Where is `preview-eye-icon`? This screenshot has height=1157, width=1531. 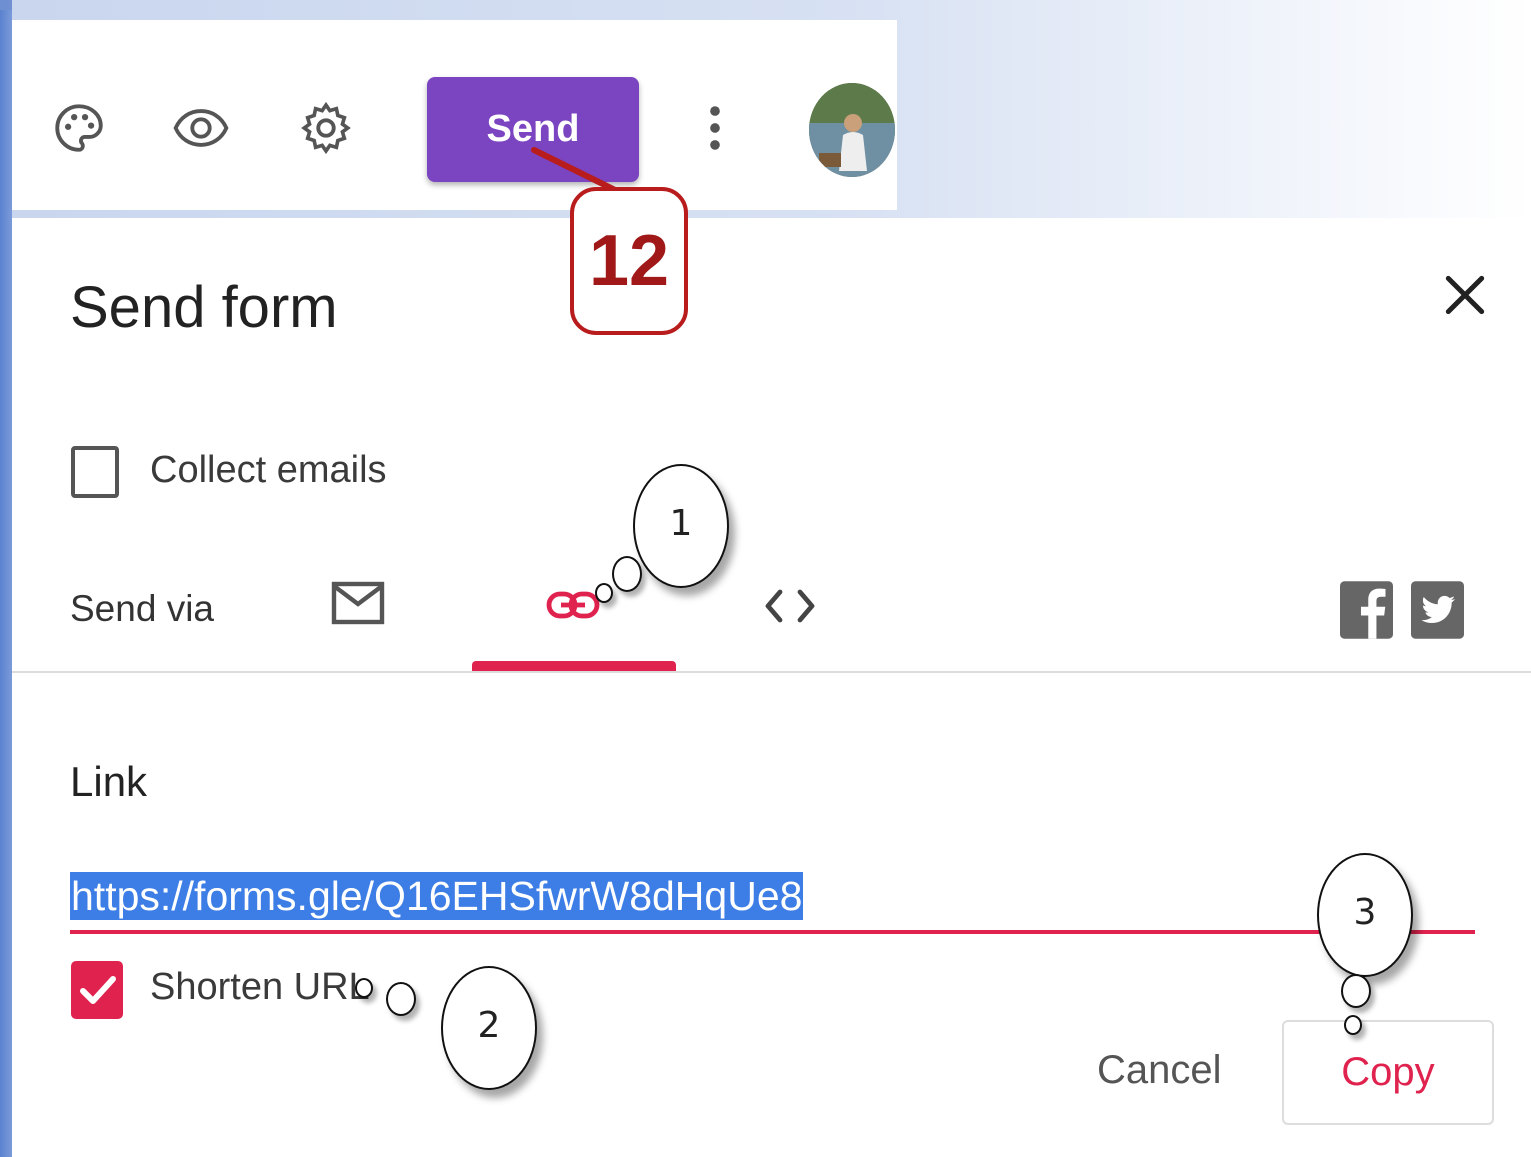
preview-eye-icon is located at coordinates (201, 128).